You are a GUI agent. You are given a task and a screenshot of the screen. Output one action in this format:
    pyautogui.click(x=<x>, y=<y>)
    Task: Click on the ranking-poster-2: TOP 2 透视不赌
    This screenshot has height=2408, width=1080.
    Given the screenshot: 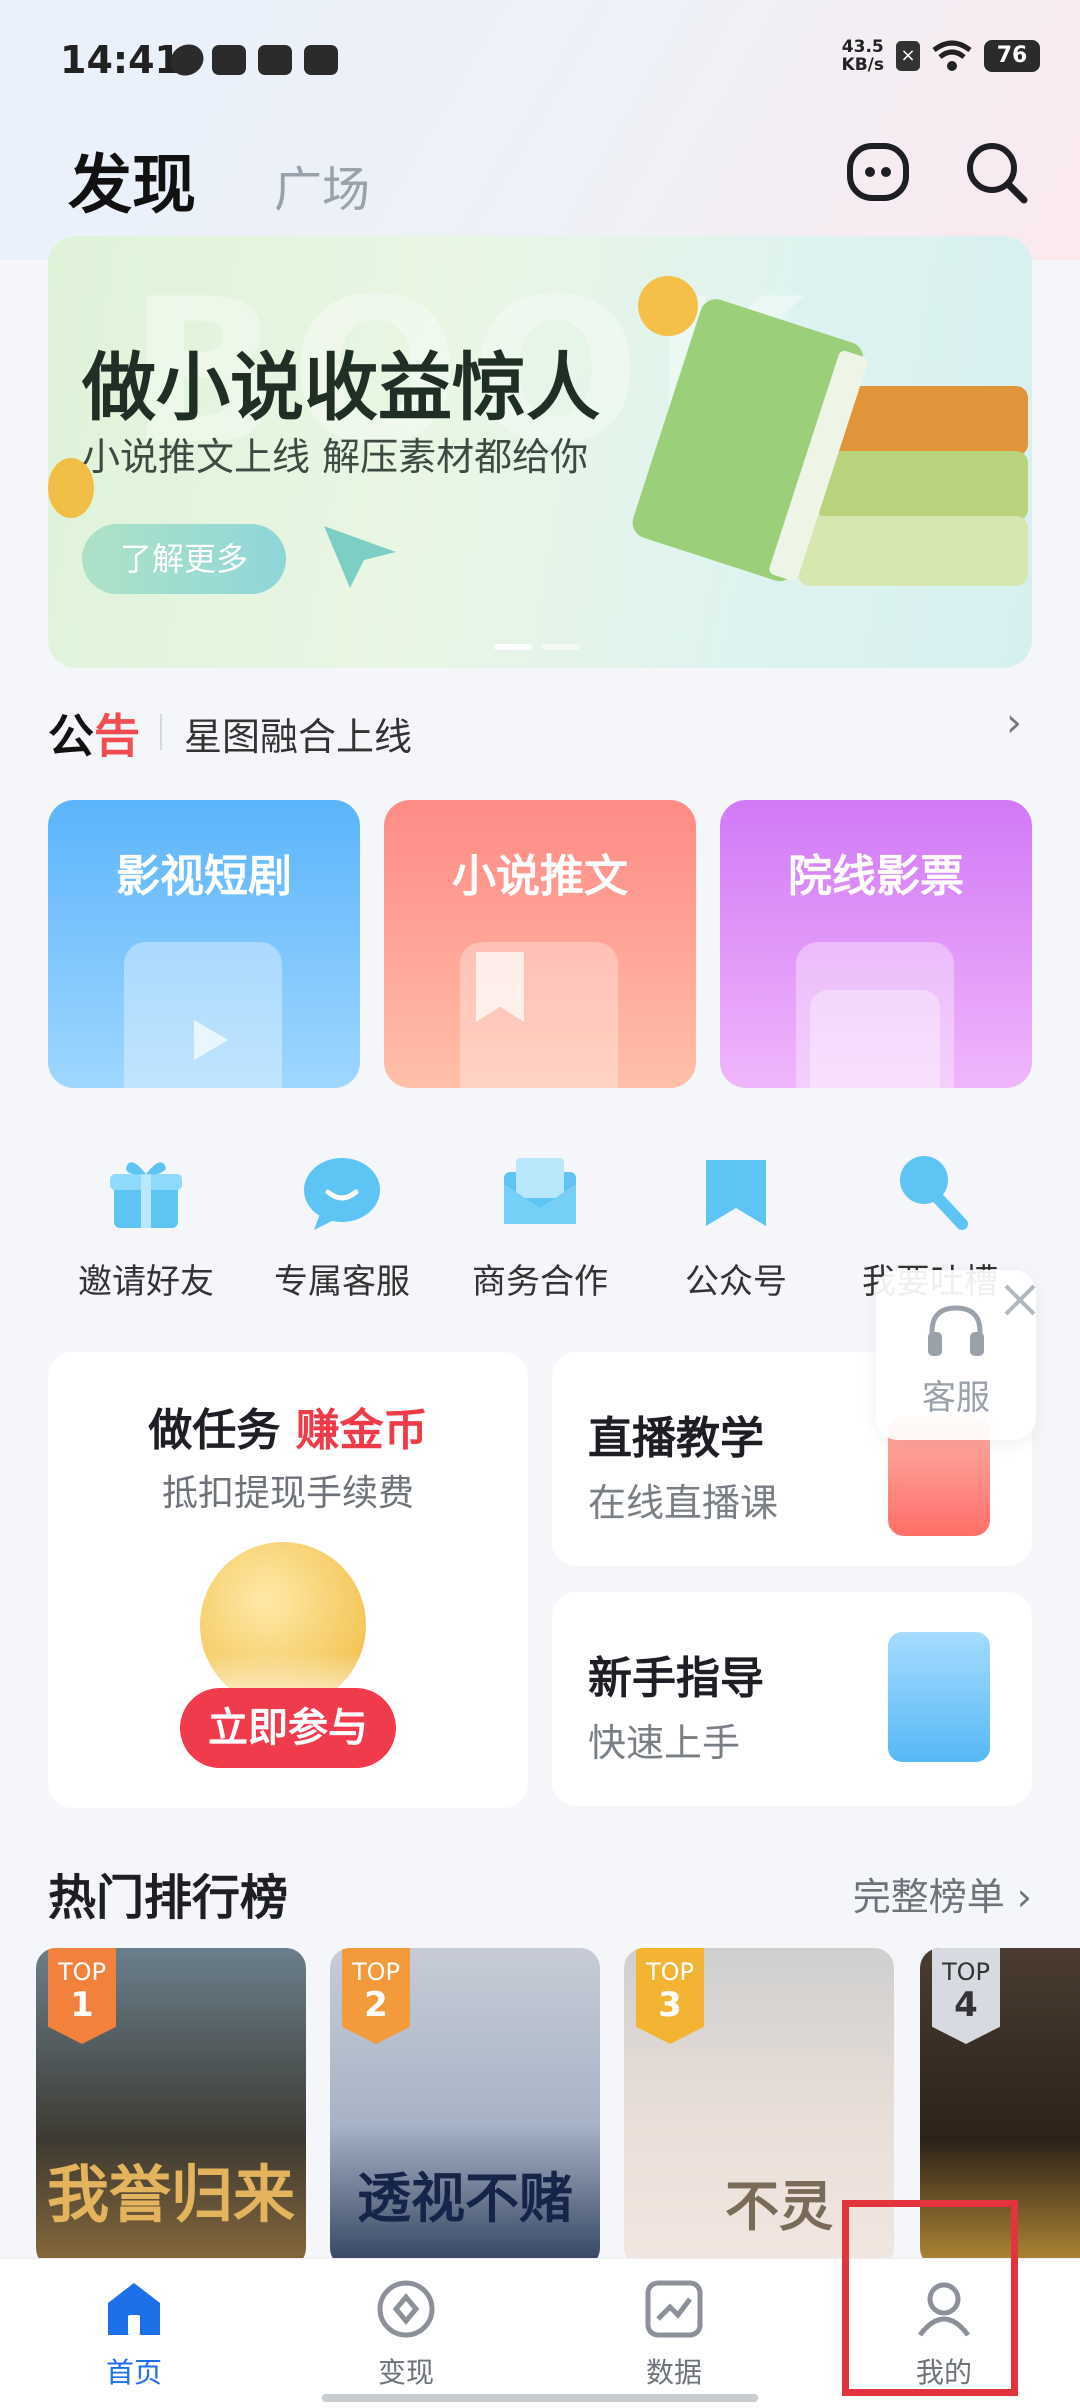 What is the action you would take?
    pyautogui.click(x=465, y=2108)
    